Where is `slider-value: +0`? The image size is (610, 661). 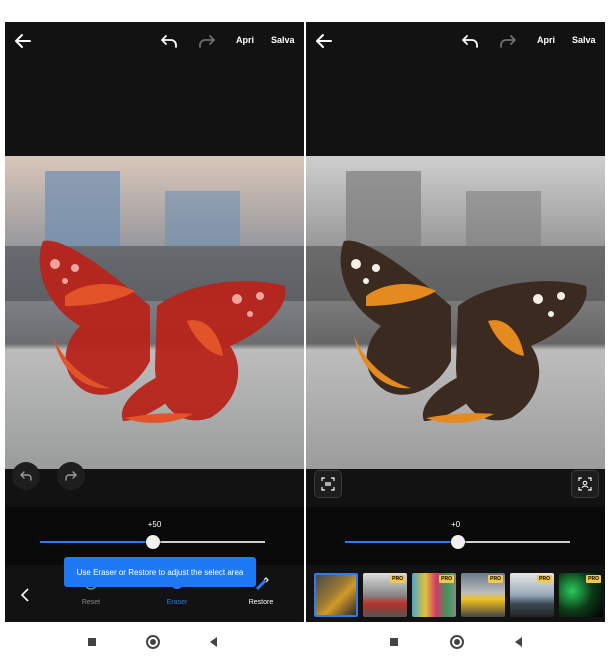 slider-value: +0 is located at coordinates (455, 524).